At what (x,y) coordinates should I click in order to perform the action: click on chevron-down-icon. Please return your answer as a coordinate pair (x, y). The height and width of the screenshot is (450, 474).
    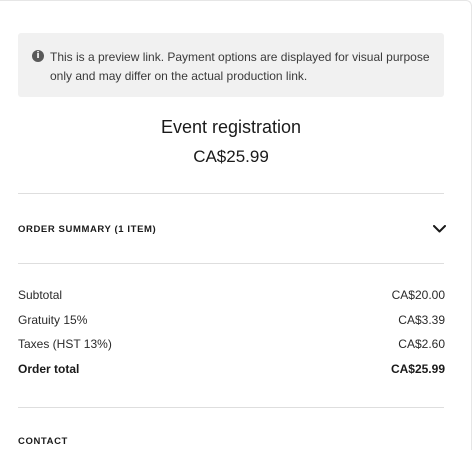
    Looking at the image, I should click on (439, 229).